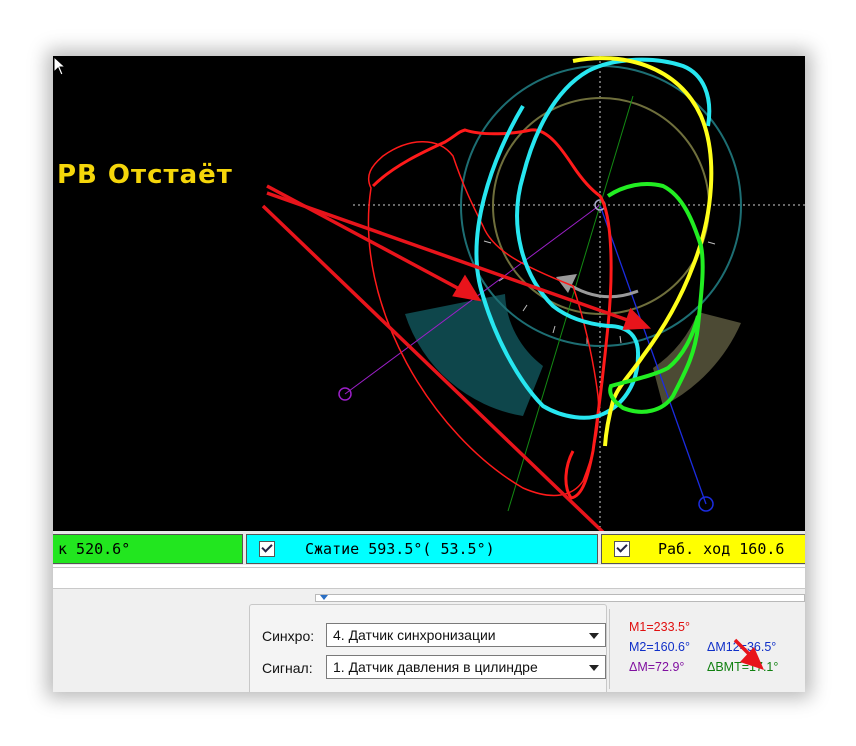 The width and height of the screenshot is (856, 746). I want to click on annotation-overlay, so click(748, 654).